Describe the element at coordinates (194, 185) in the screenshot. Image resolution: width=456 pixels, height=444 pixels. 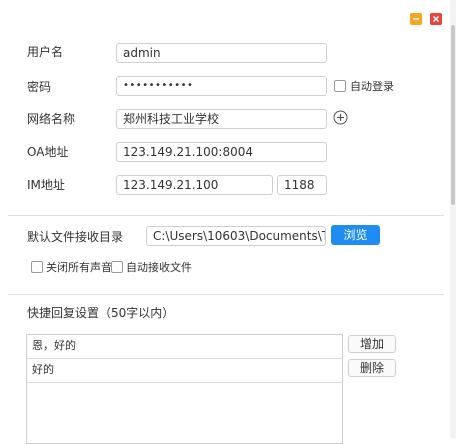
I see `im-address-field: 123.149.21.100` at that location.